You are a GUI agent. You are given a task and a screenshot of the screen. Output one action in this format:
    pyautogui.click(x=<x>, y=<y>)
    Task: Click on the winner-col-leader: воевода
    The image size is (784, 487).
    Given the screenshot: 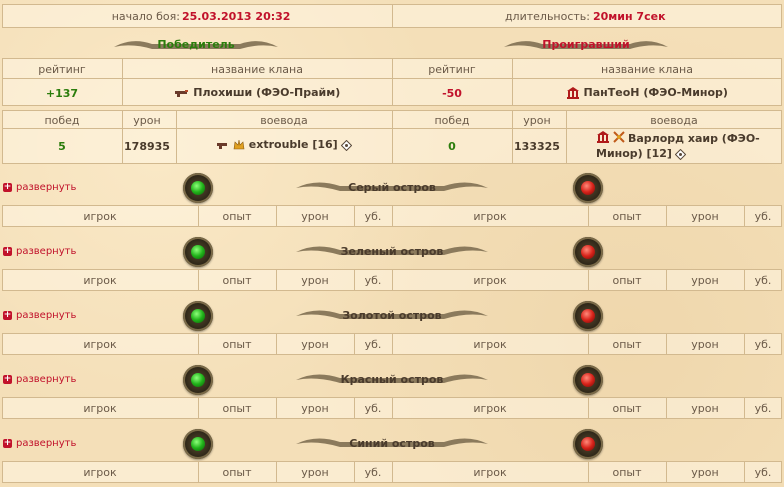 What is the action you would take?
    pyautogui.click(x=284, y=120)
    